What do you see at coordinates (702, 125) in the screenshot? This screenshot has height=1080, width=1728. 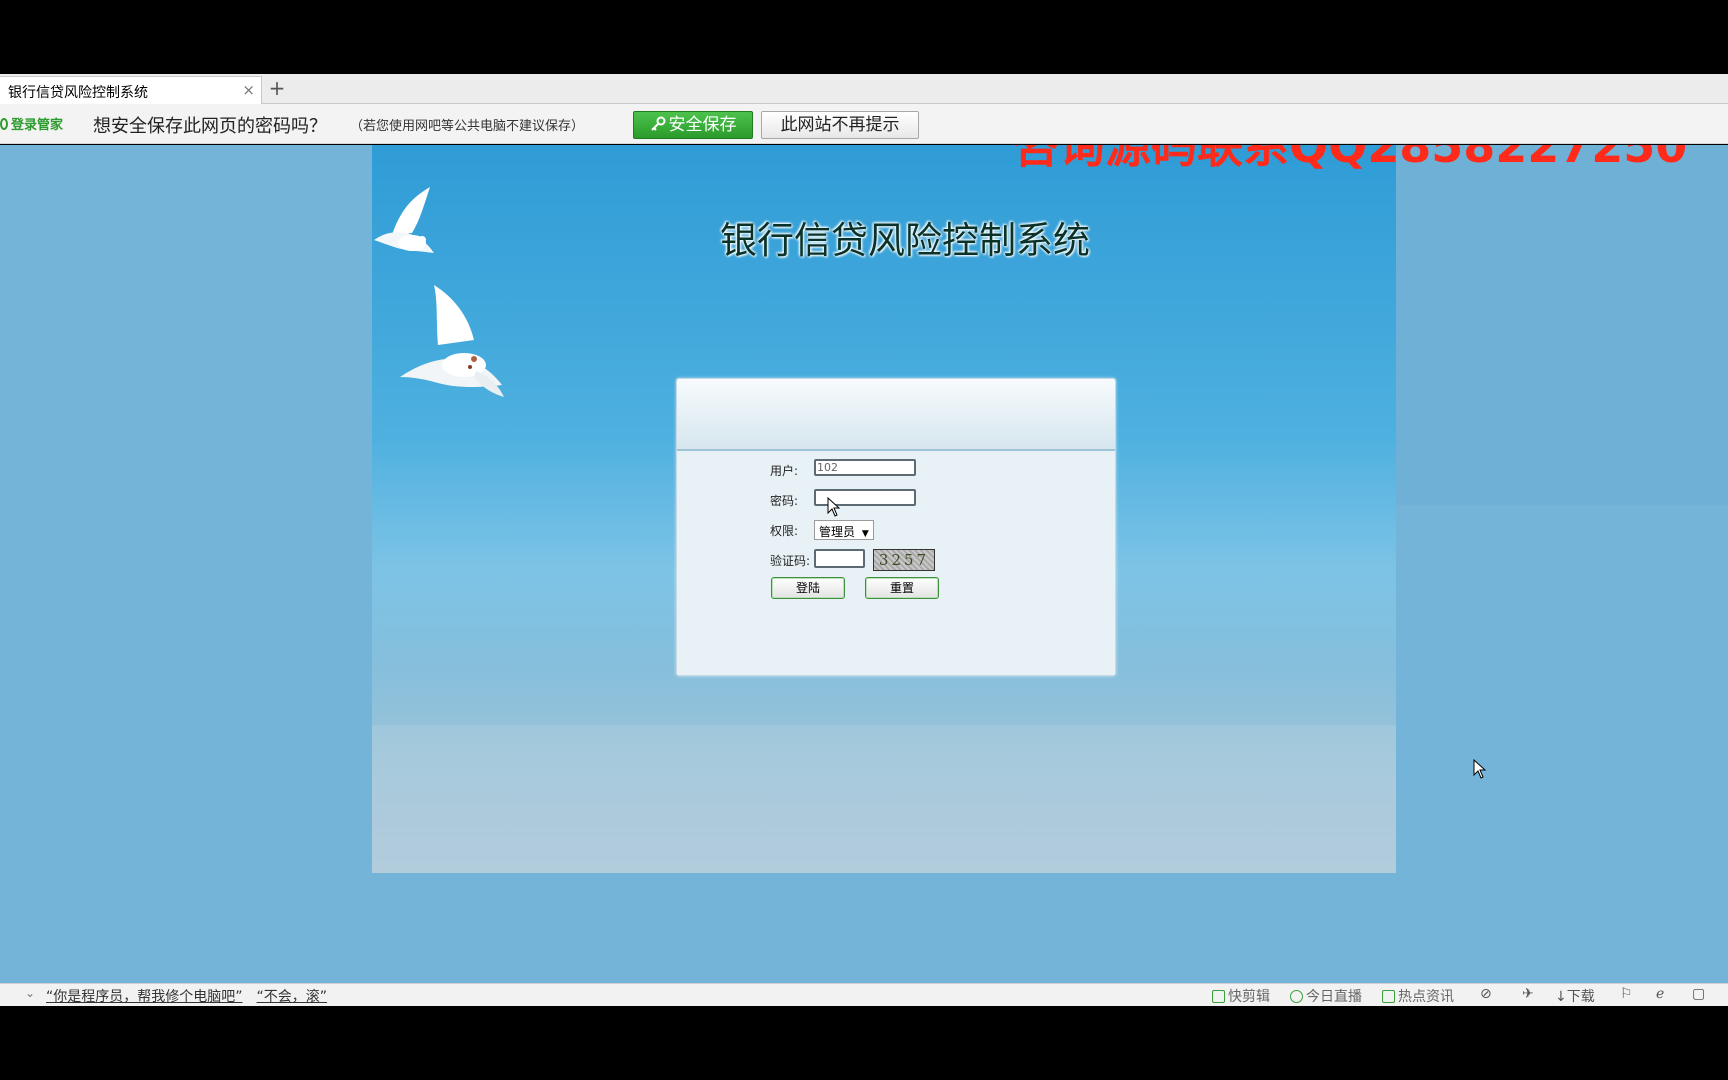 I see `secure-save-label: 安全保存` at bounding box center [702, 125].